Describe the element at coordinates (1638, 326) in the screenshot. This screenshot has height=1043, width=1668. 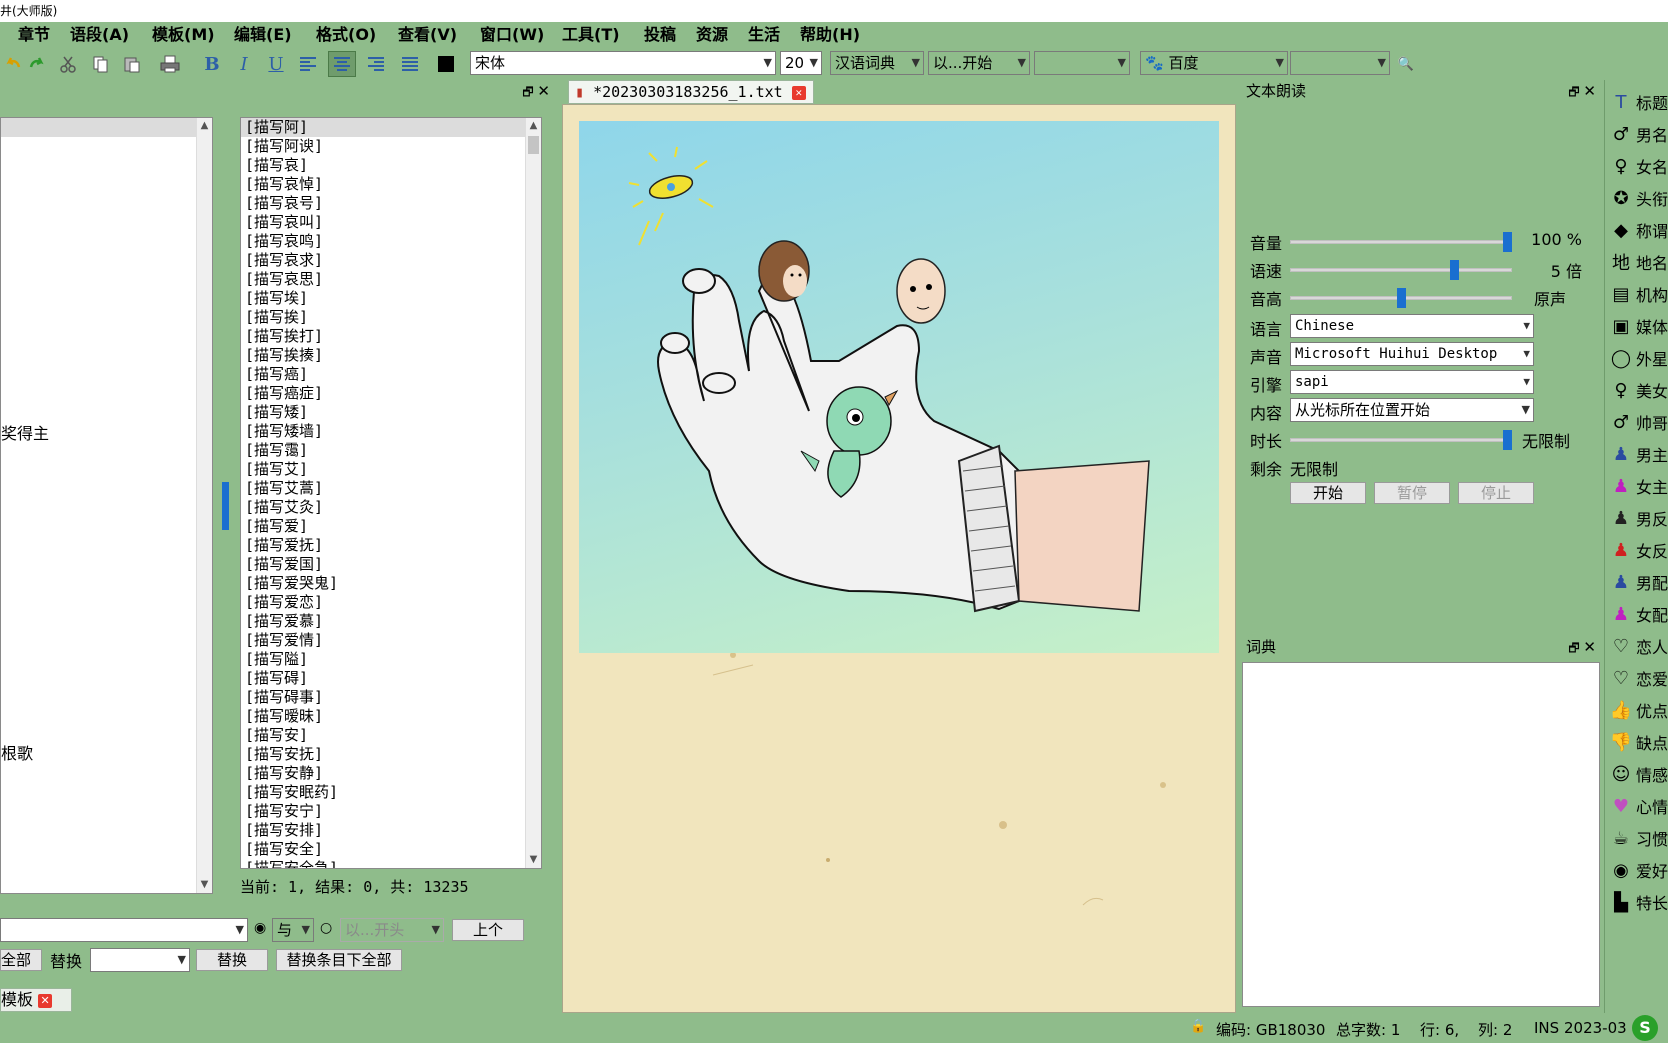
I see `sidebar-item-media: ▣ 媒体` at that location.